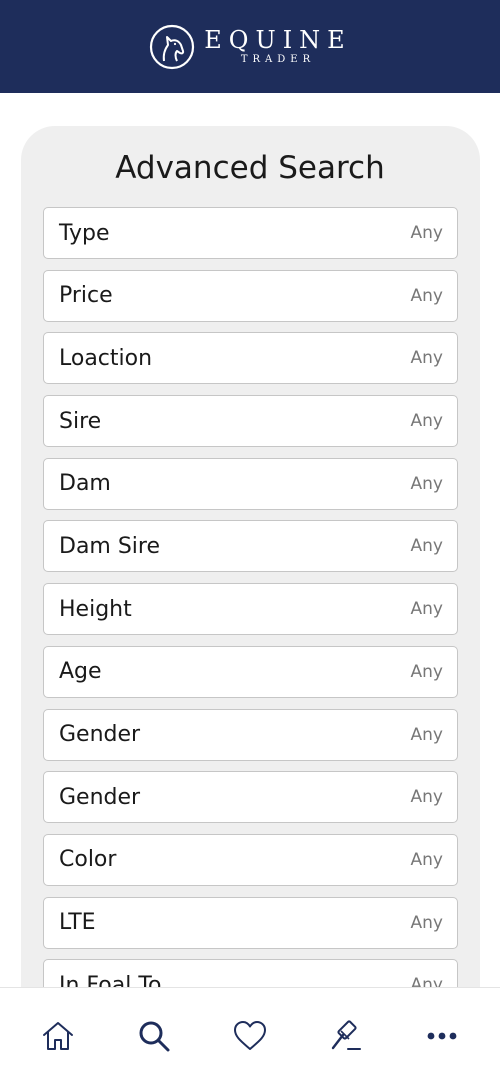 The height and width of the screenshot is (1083, 500). Describe the element at coordinates (250, 358) in the screenshot. I see `filter-row: Loaction Any` at that location.